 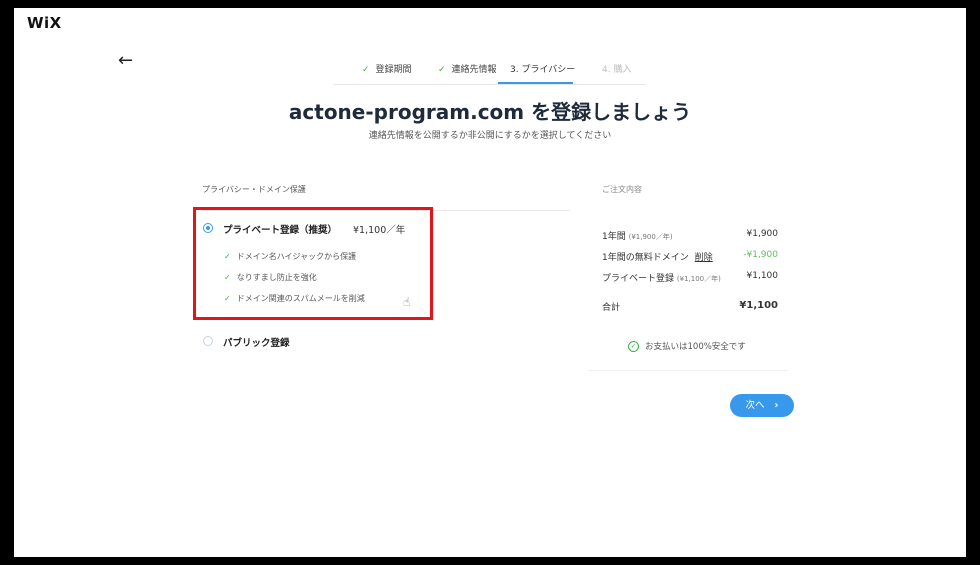 I want to click on remove-link: 削除, so click(x=704, y=258).